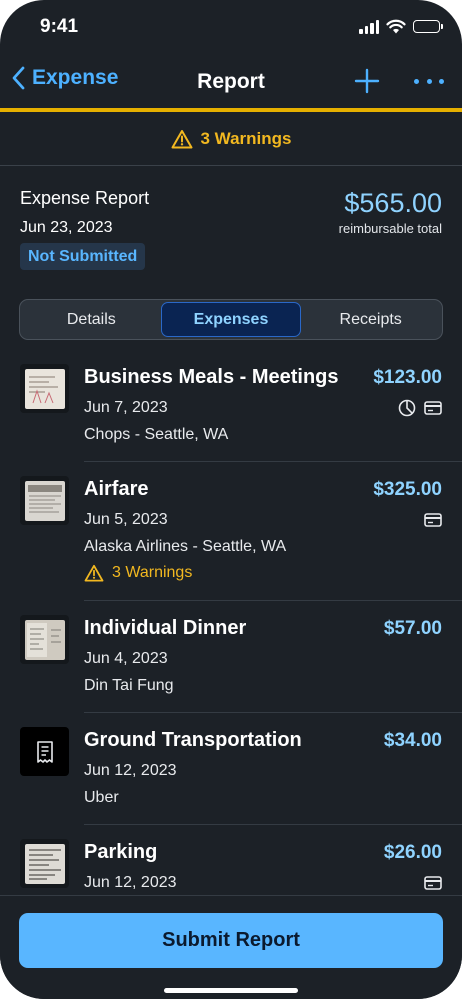 This screenshot has width=462, height=999. I want to click on expense-vendor: Uber, so click(101, 797).